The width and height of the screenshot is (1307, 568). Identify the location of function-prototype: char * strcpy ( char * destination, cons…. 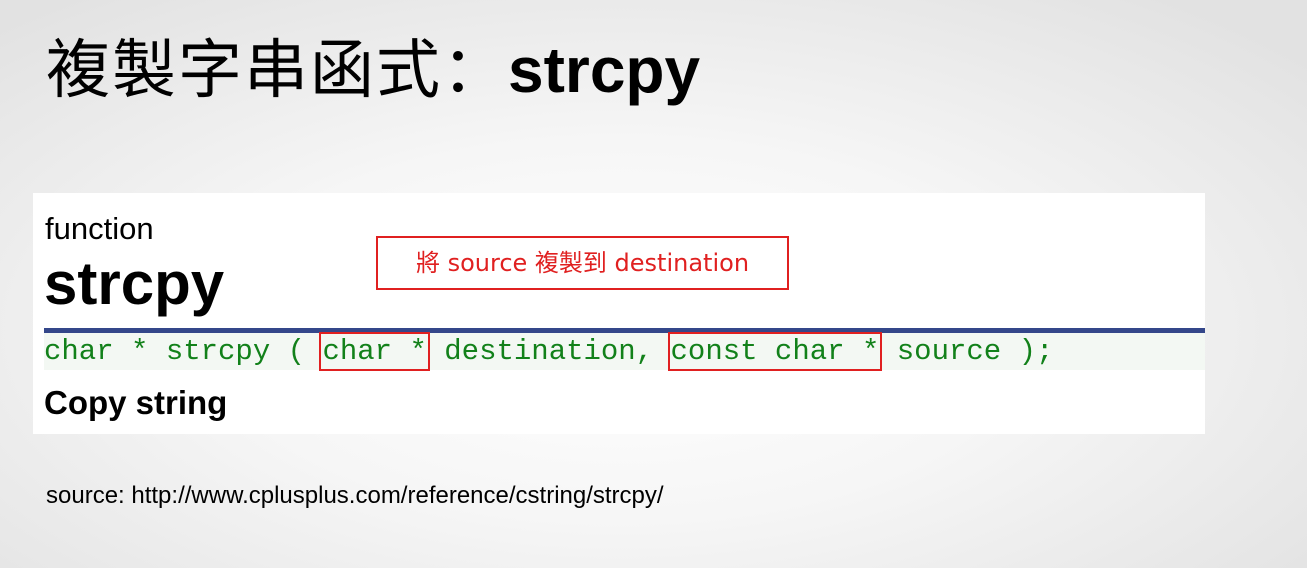
(624, 351).